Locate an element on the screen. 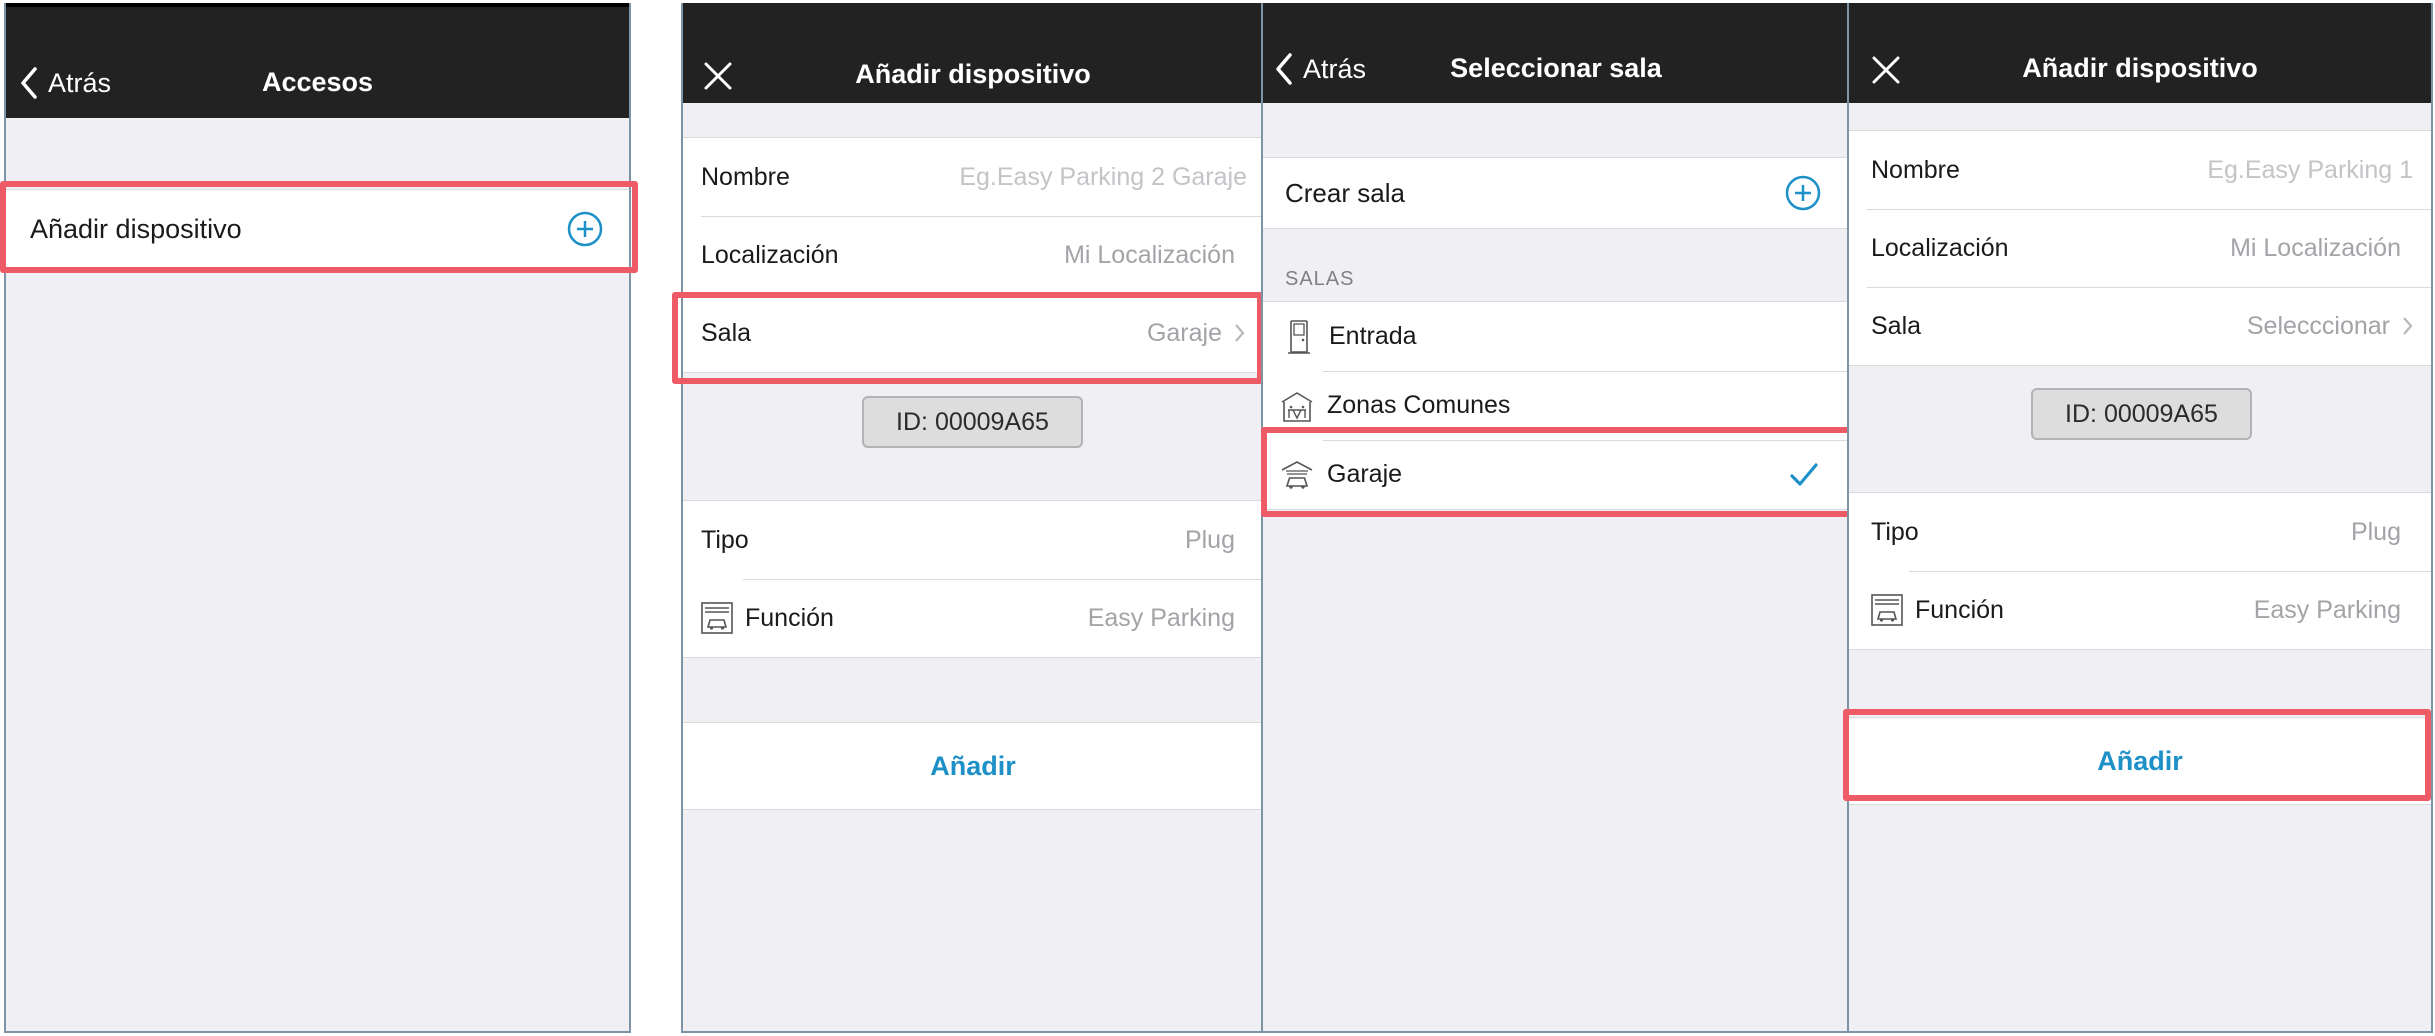 The height and width of the screenshot is (1036, 2435). room-item-zonas-comunes: Zonas Comunes is located at coordinates (1556, 405).